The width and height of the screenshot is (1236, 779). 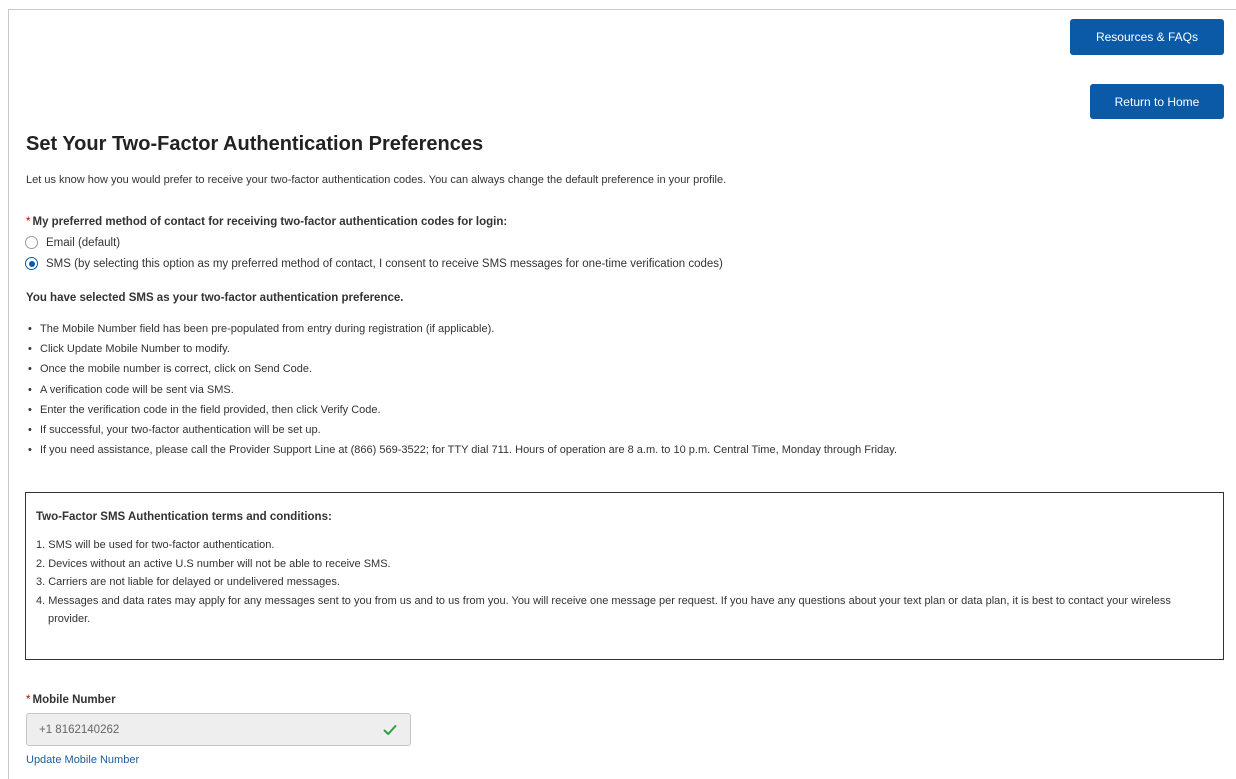 I want to click on instruction-item: Click Update Mobile Number to modify., so click(x=461, y=352).